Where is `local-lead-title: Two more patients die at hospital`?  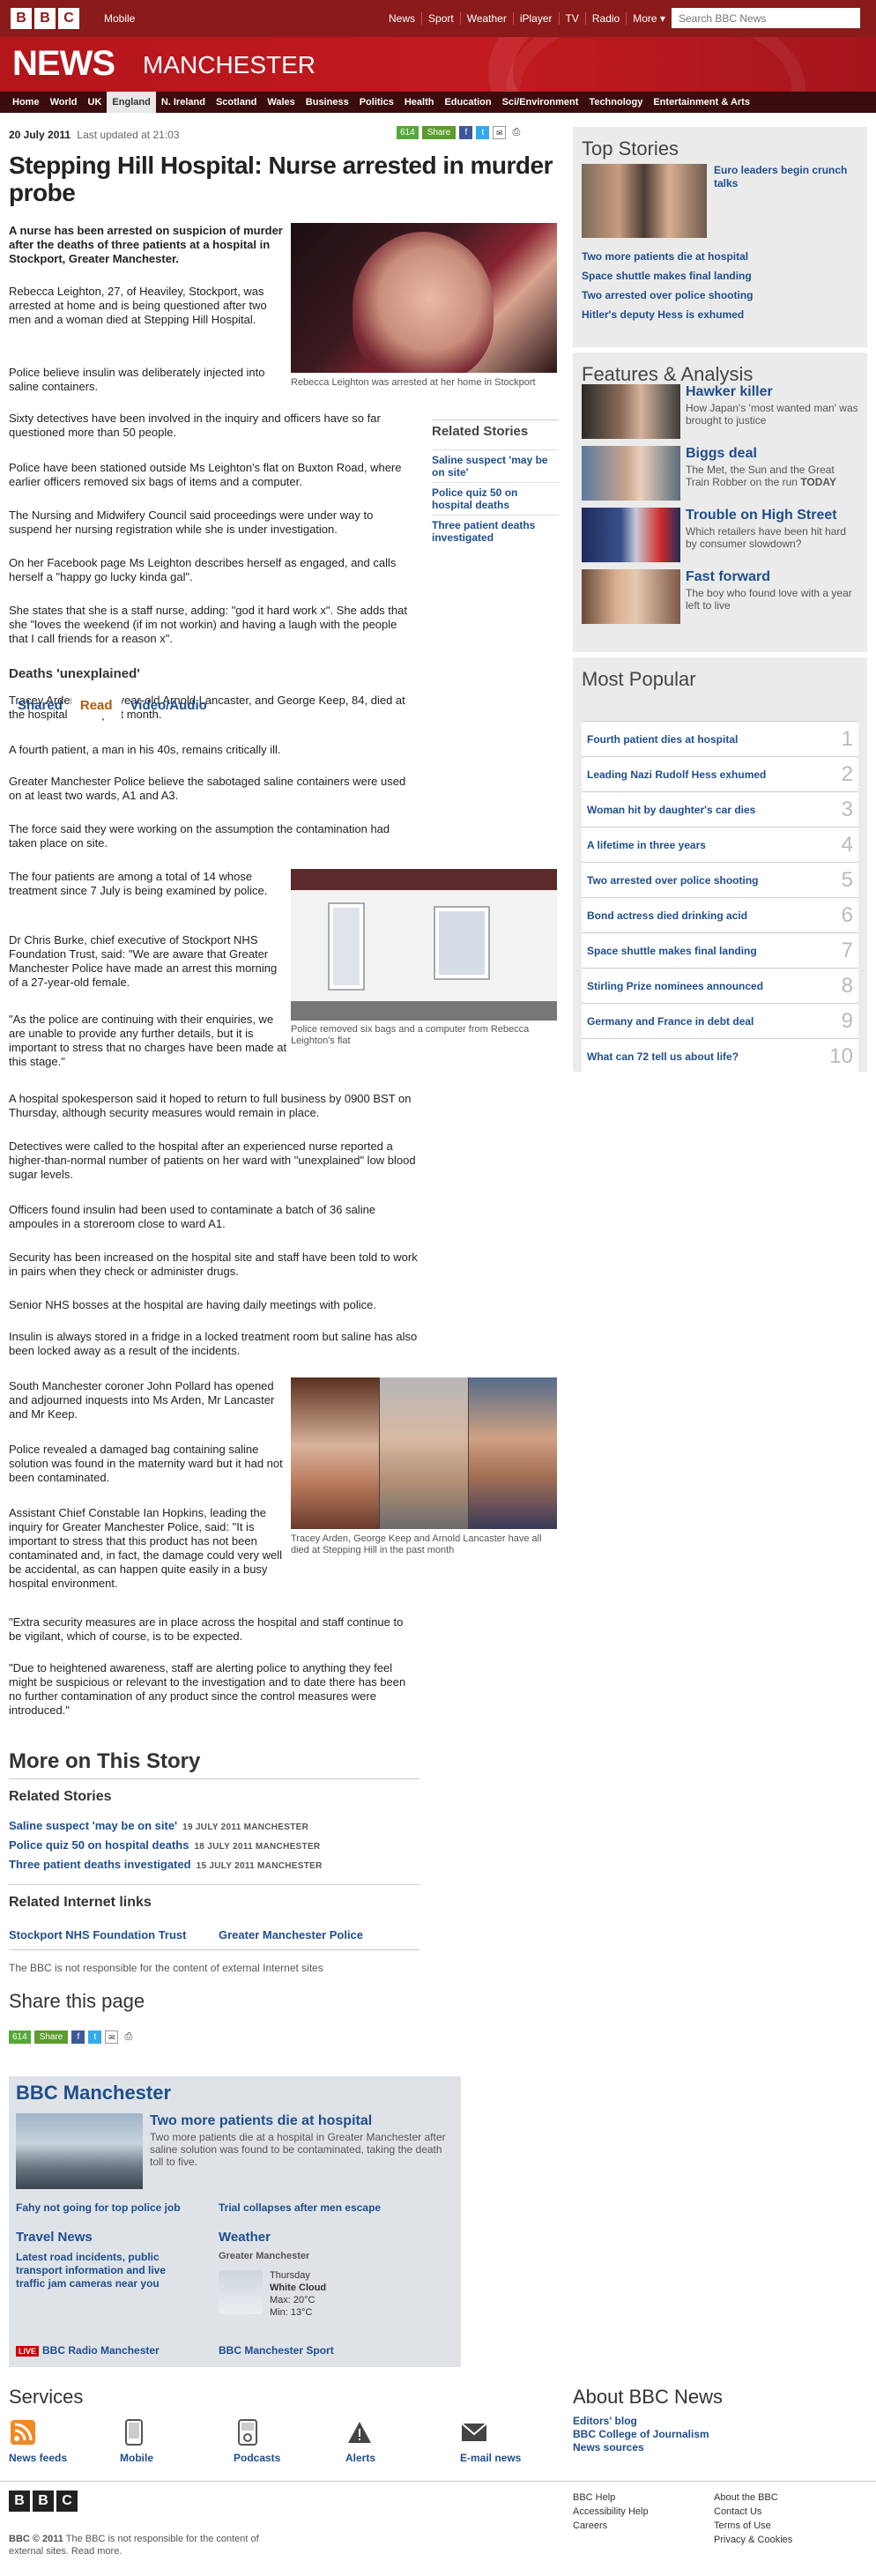 local-lead-title: Two more patients die at hospital is located at coordinates (261, 2121).